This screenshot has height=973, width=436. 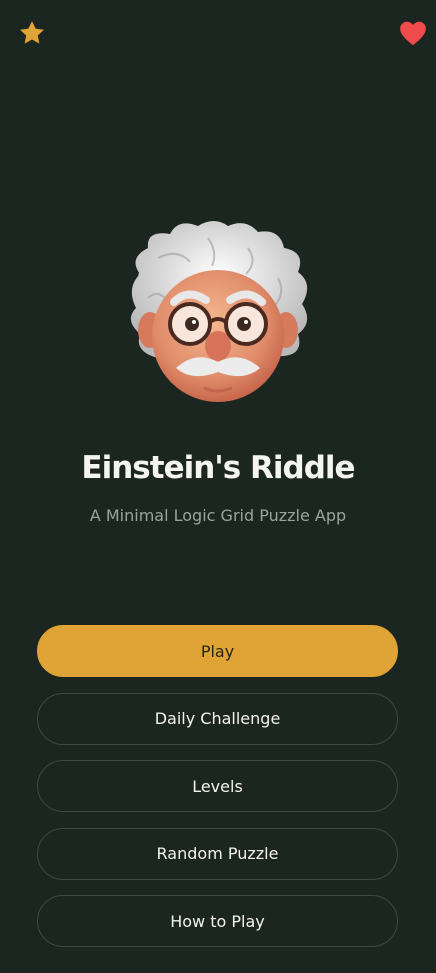 What do you see at coordinates (217, 786) in the screenshot?
I see `levels-button: Levels` at bounding box center [217, 786].